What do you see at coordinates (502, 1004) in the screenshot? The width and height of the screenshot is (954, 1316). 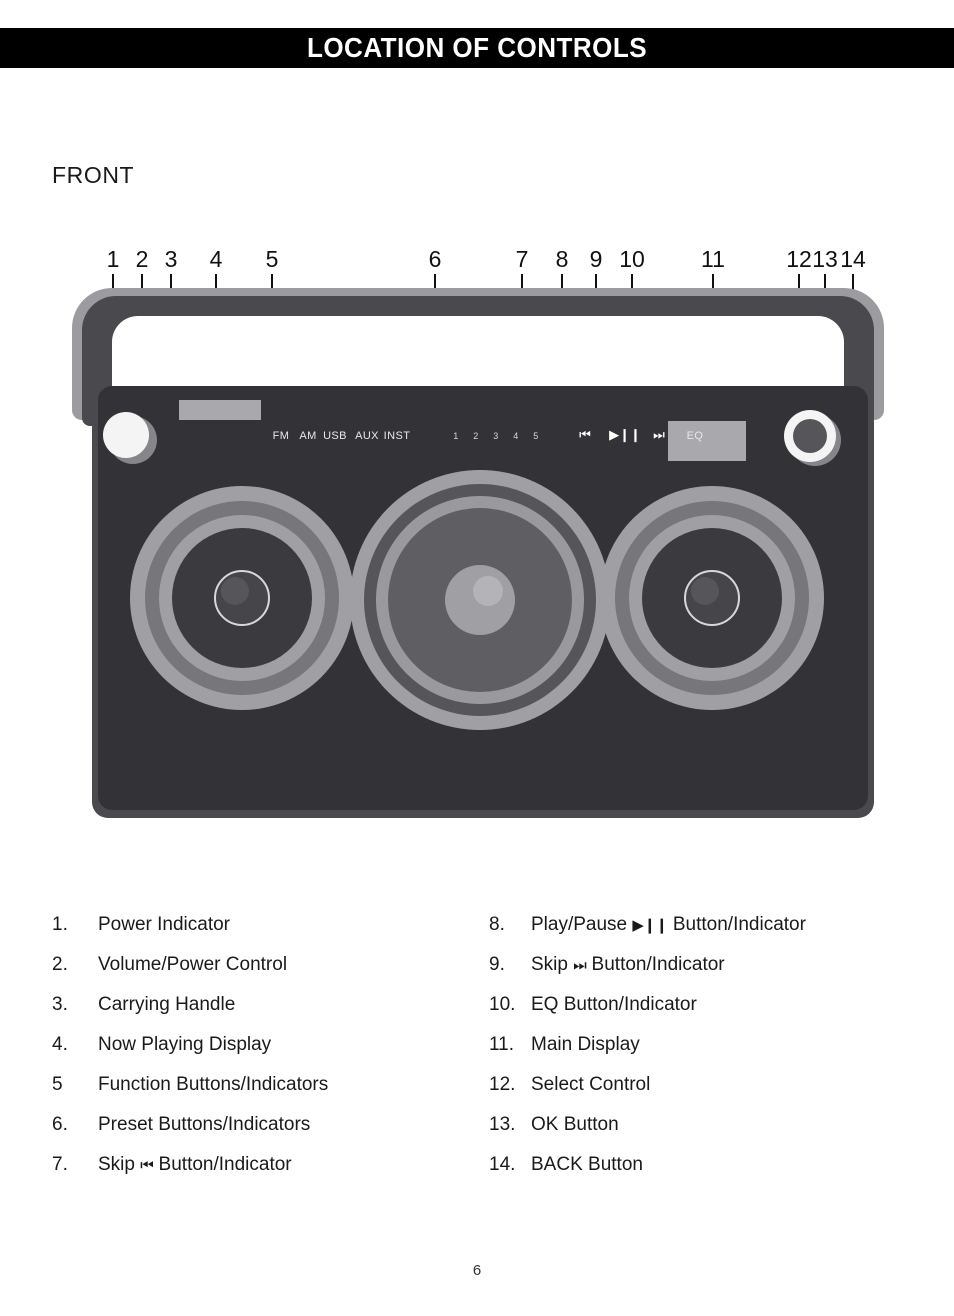 I see `legend-item-number: 10.` at bounding box center [502, 1004].